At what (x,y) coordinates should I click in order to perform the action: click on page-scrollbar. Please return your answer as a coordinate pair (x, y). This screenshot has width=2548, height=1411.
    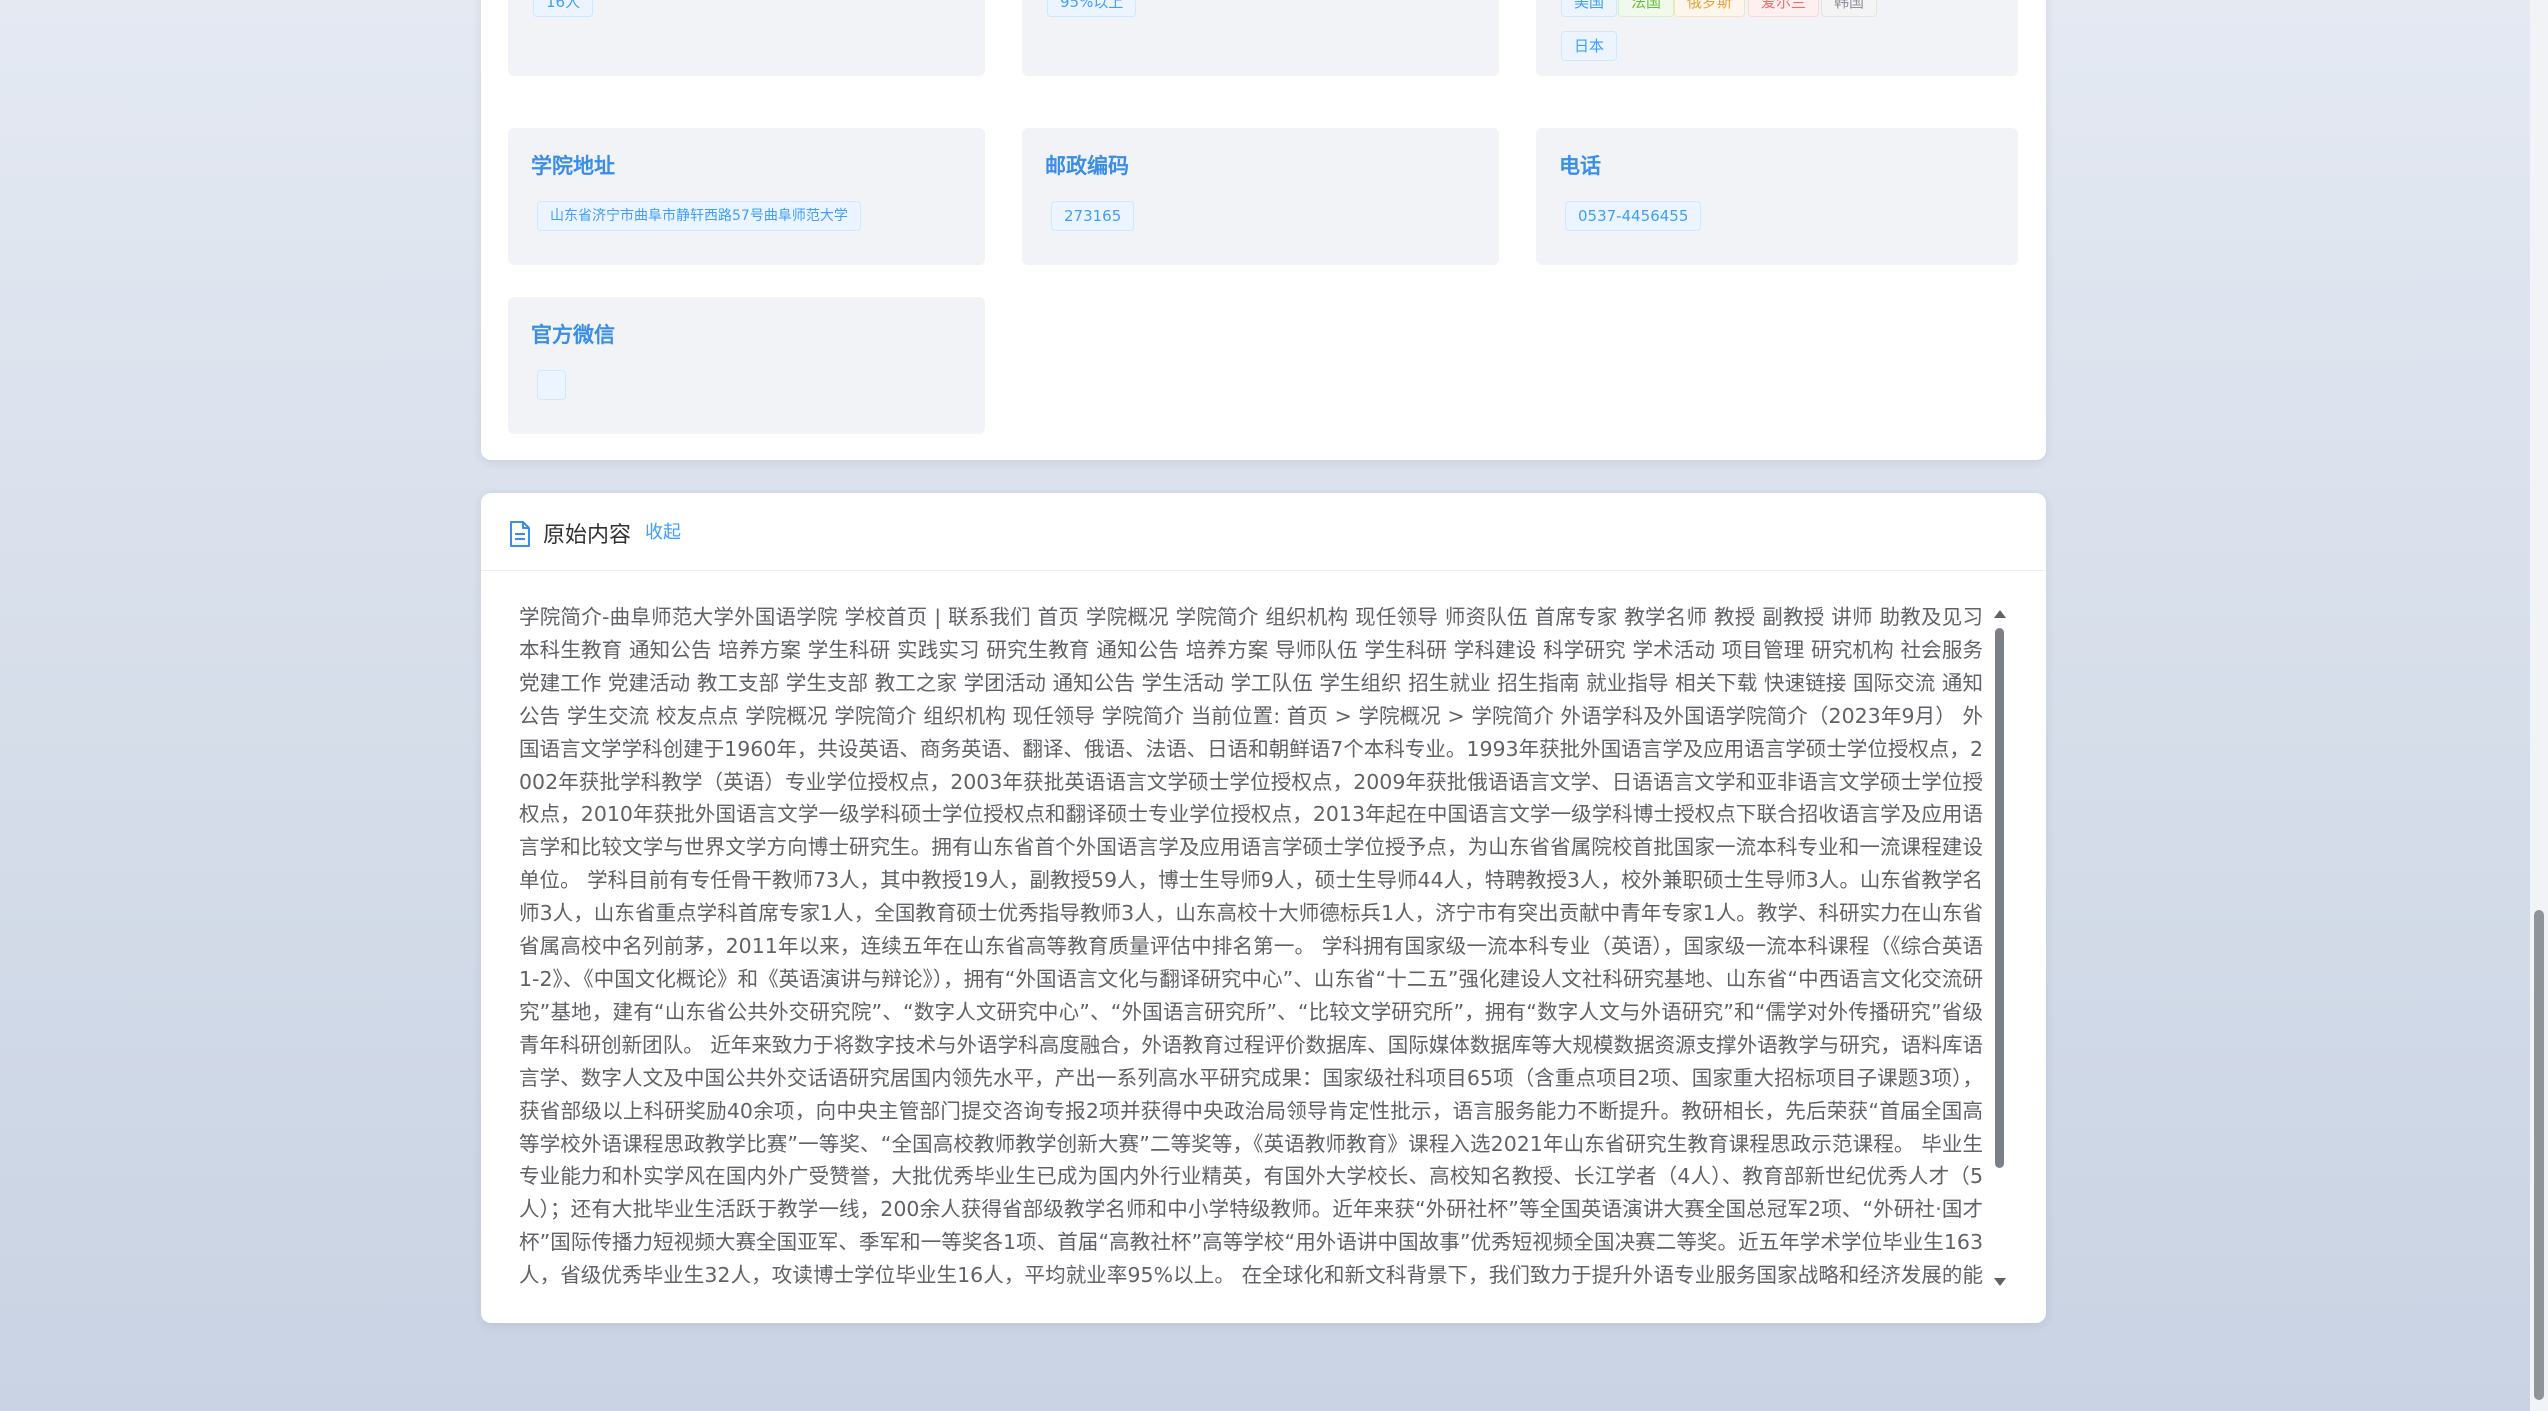
    Looking at the image, I should click on (2539, 705).